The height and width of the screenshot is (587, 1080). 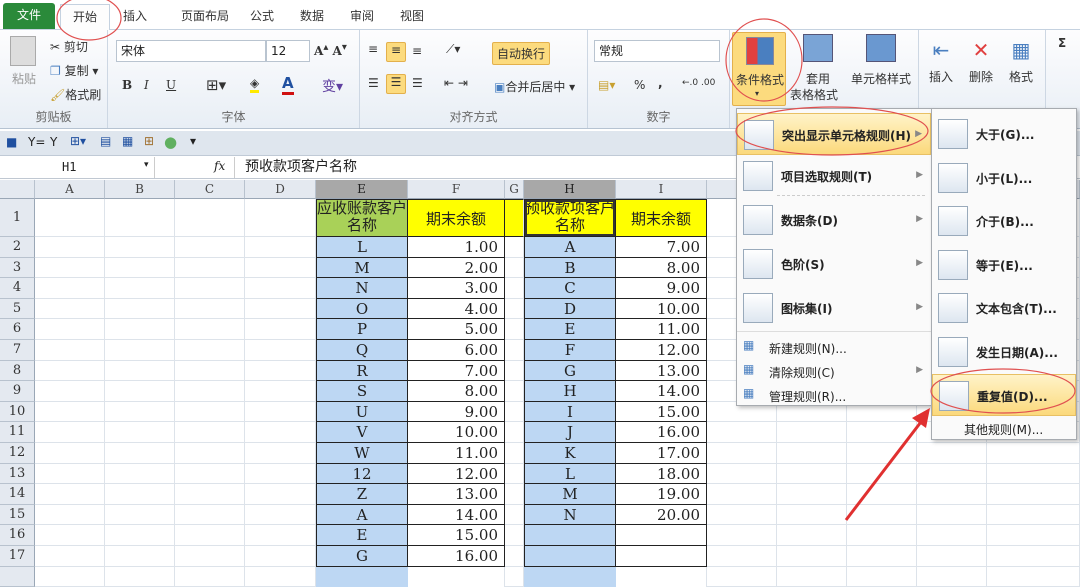 What do you see at coordinates (832, 131) in the screenshot?
I see `annotation-circle-highlight` at bounding box center [832, 131].